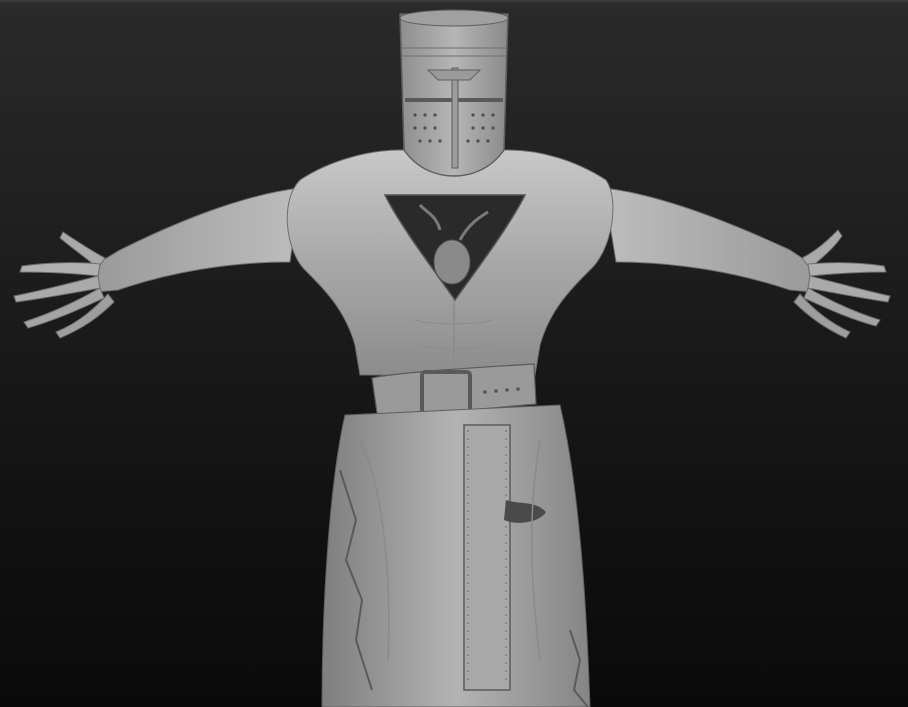 This screenshot has height=707, width=908. I want to click on left-arm, so click(157, 263).